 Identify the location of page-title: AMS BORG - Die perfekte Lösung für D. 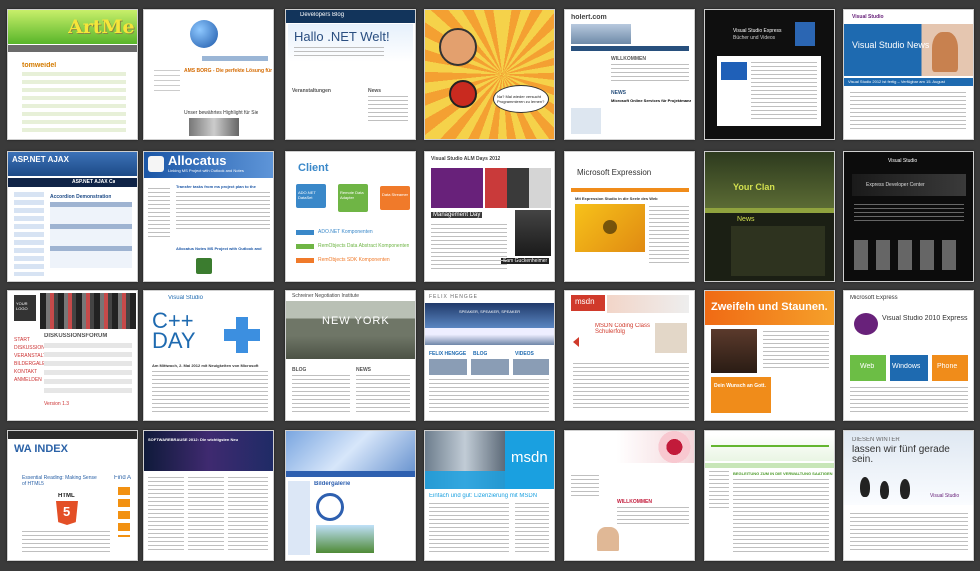
(228, 71).